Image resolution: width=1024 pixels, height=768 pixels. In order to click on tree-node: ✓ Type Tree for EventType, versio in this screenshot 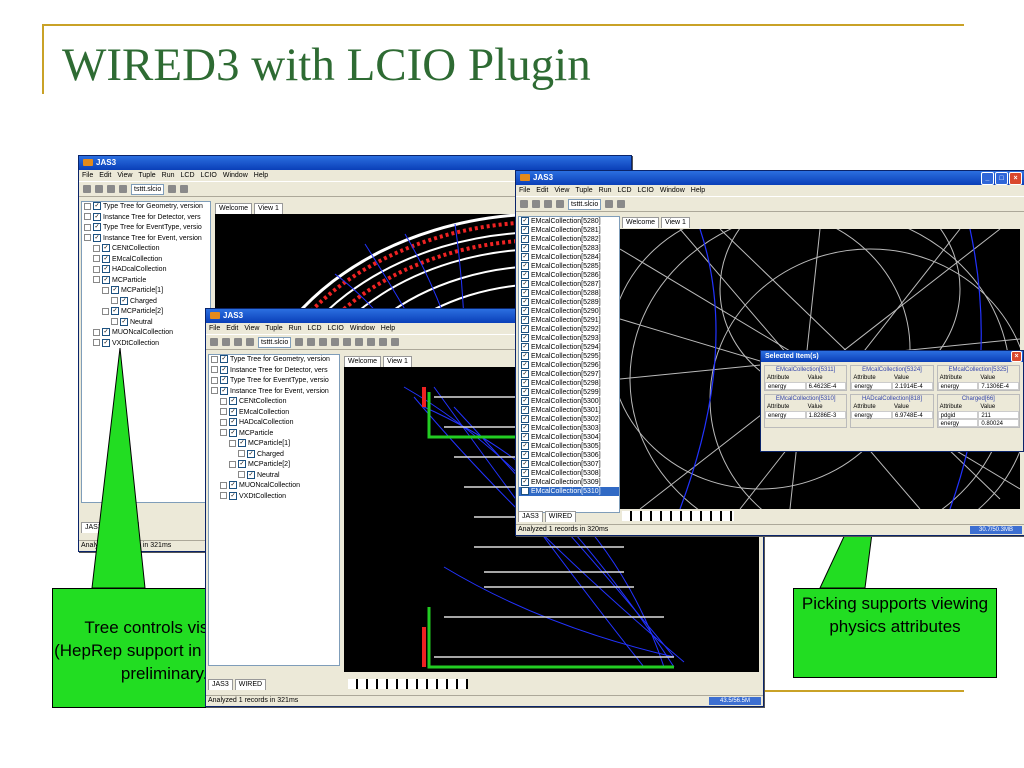, I will do `click(274, 381)`.